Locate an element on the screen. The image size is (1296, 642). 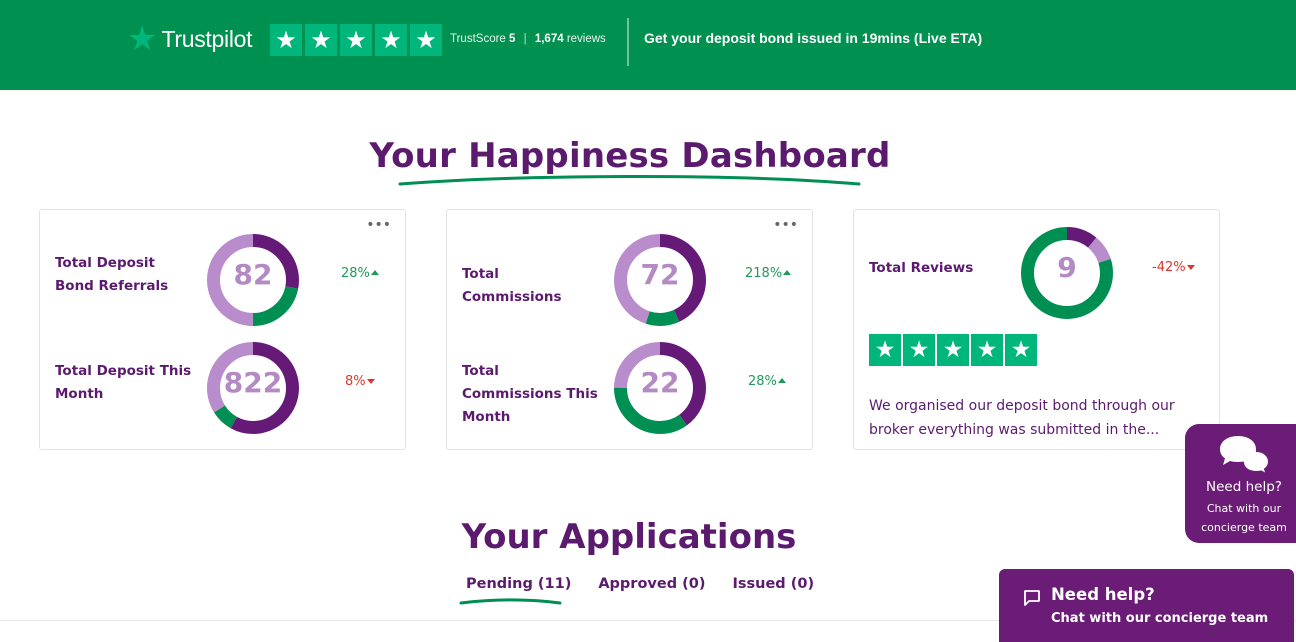
reviews-count: 1,674 is located at coordinates (549, 39).